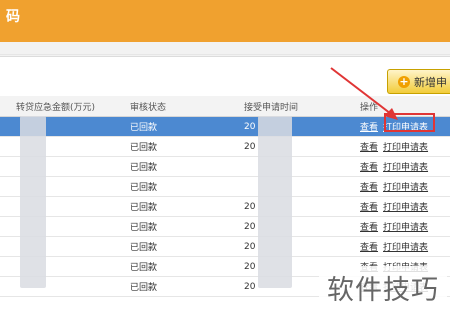 The image size is (450, 324). I want to click on highlight-box, so click(409, 122).